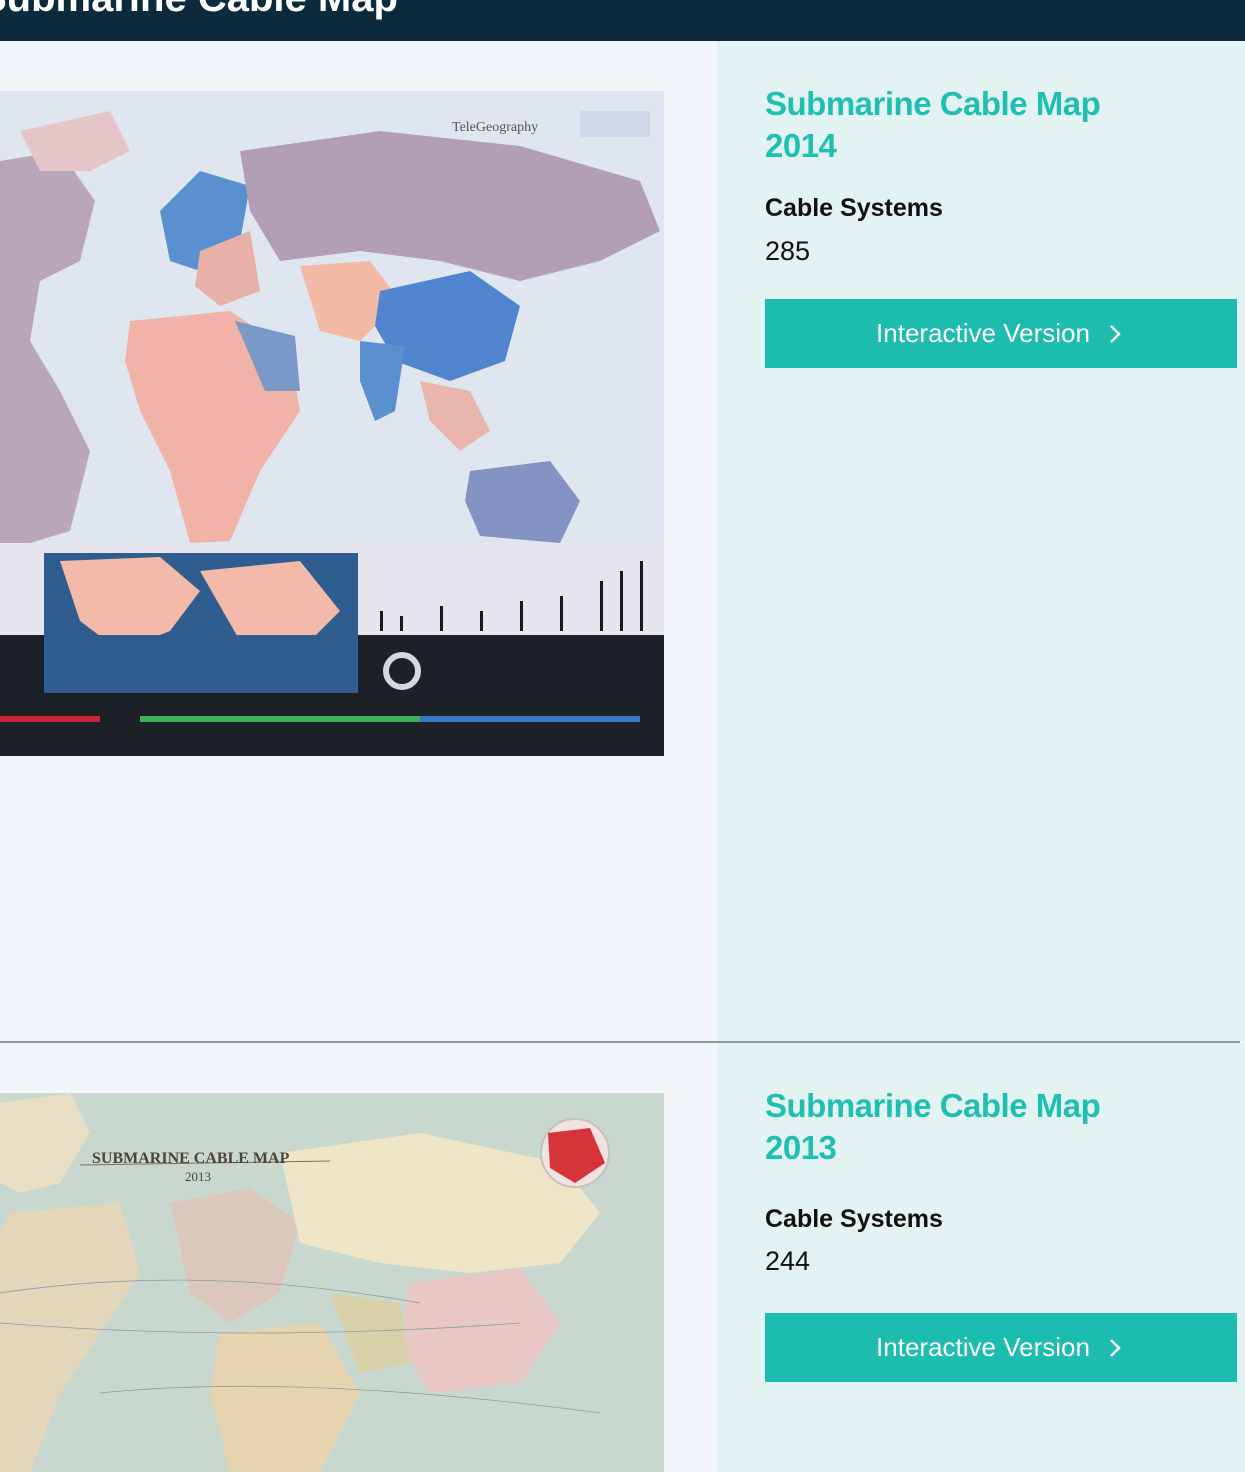 This screenshot has height=1472, width=1245. What do you see at coordinates (495, 127) in the screenshot?
I see `svg-text: TeleGeography` at bounding box center [495, 127].